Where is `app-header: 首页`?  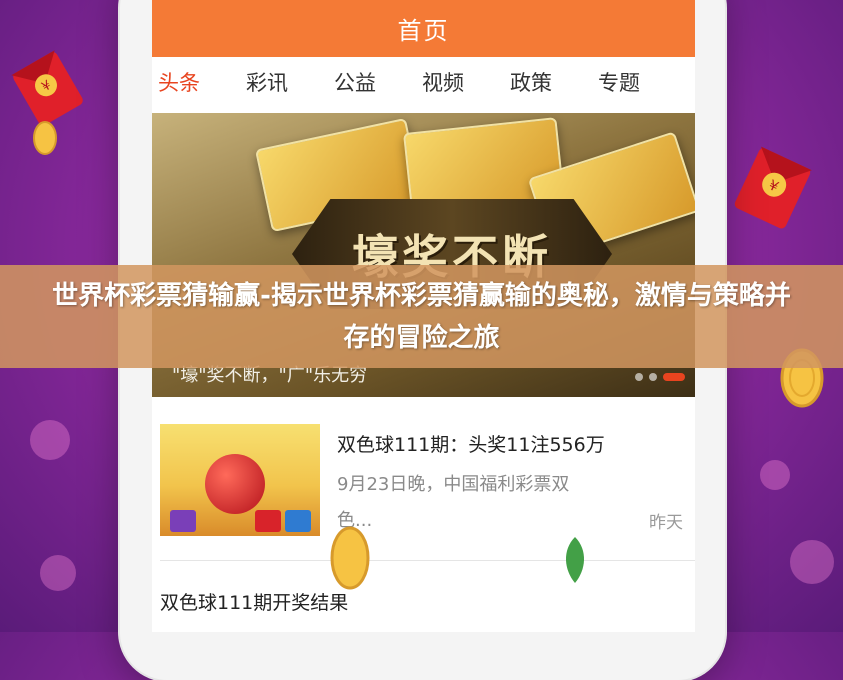
app-header: 首页 is located at coordinates (423, 28).